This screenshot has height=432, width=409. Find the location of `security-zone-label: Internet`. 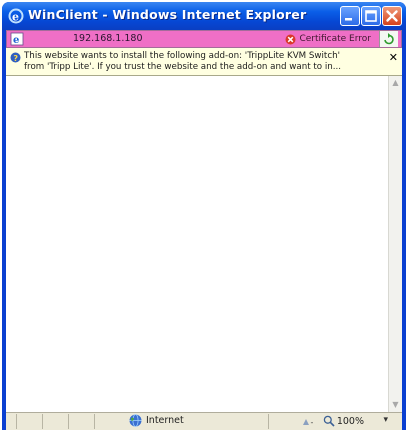

security-zone-label: Internet is located at coordinates (165, 420).